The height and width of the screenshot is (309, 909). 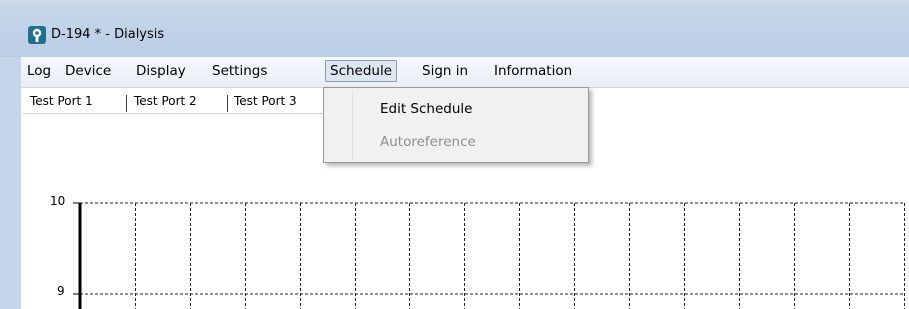 I want to click on menu-device: Device, so click(x=88, y=71).